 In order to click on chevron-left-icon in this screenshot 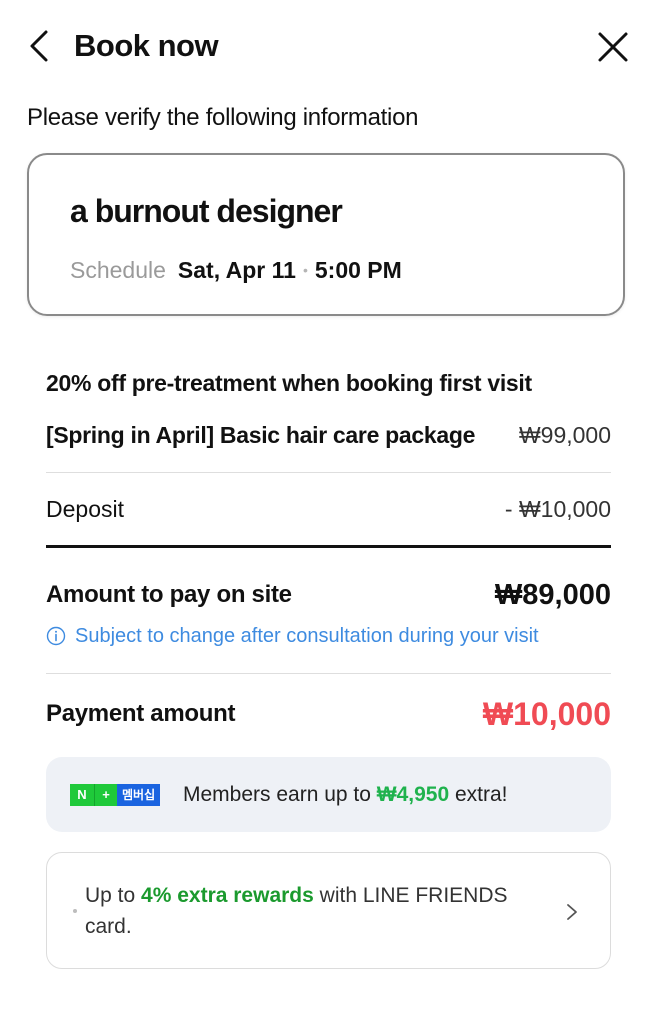, I will do `click(40, 46)`.